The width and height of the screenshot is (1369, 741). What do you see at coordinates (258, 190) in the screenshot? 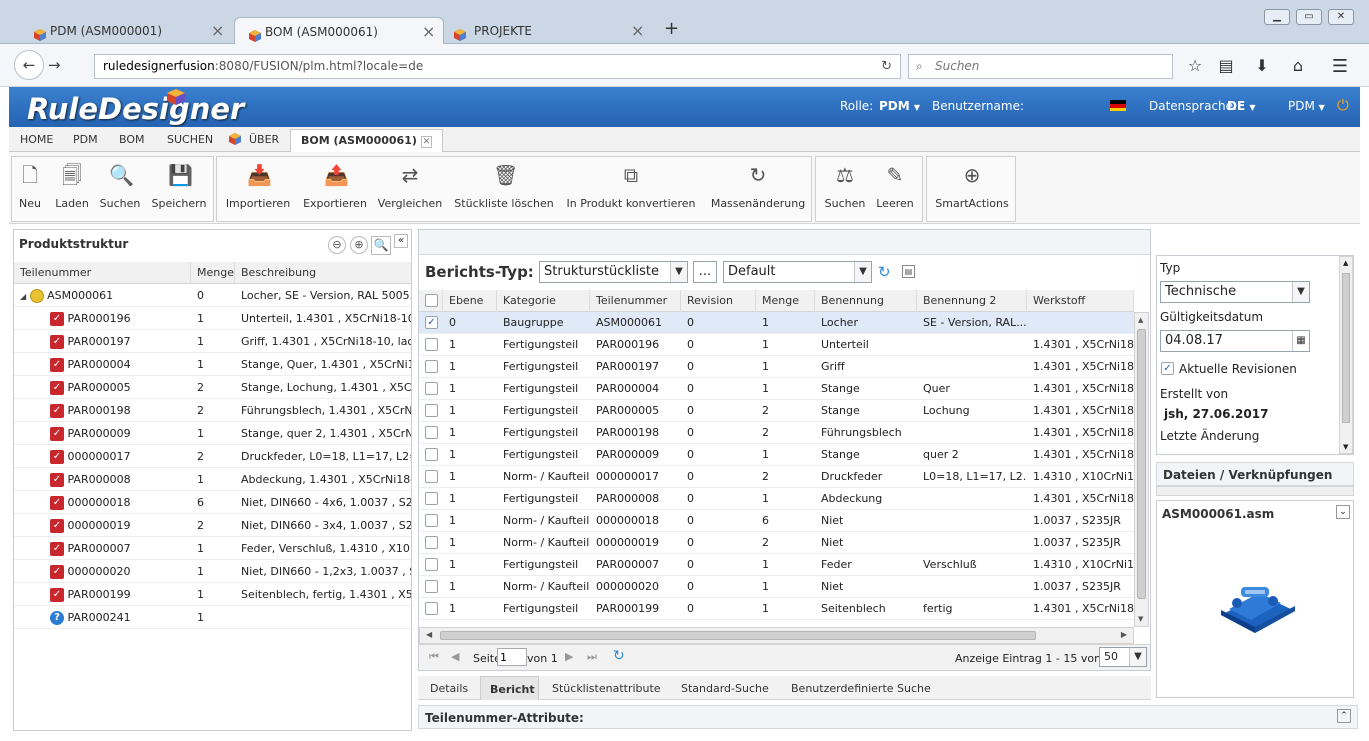
I see `importieren-button: 📥 Importieren` at bounding box center [258, 190].